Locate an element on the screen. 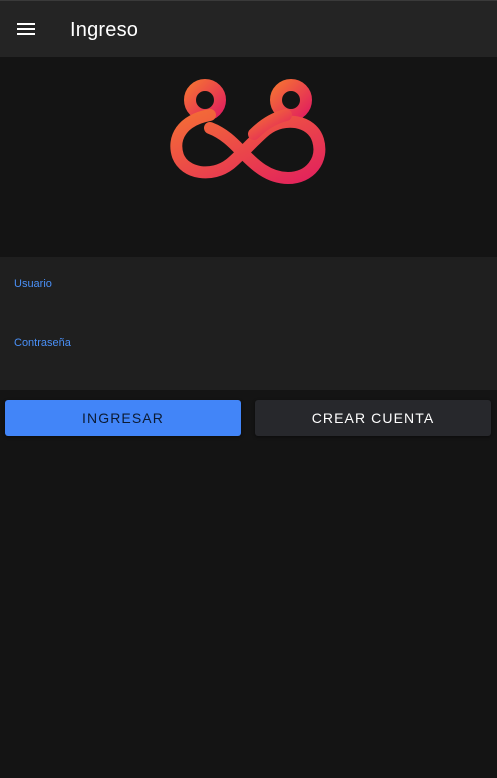 This screenshot has width=497, height=778. create-account-button: CREAR CUENTA is located at coordinates (373, 418).